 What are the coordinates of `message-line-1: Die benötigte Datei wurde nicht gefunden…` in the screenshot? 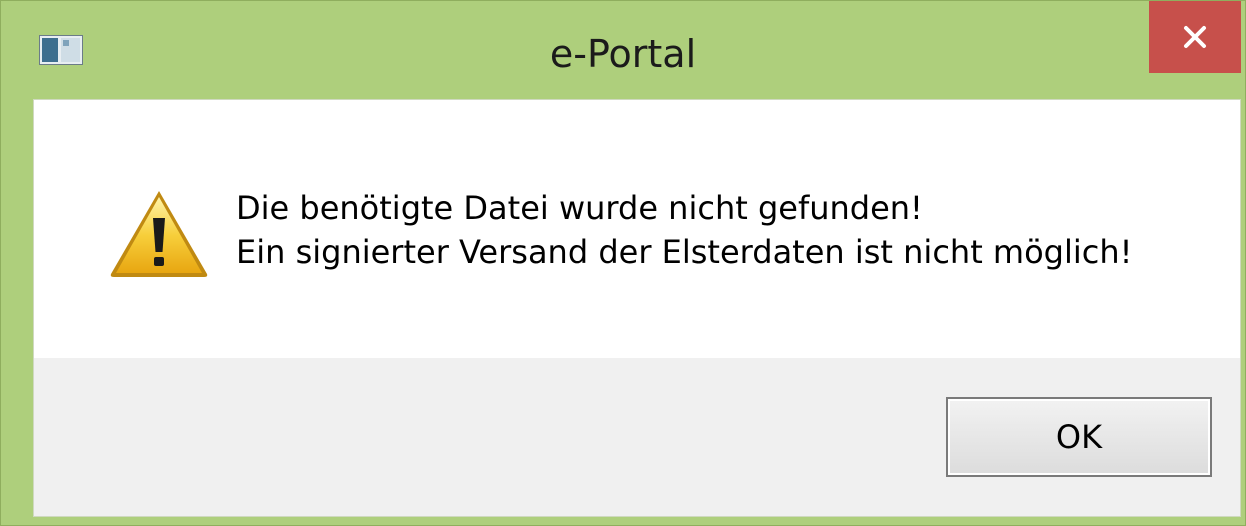 It's located at (579, 208).